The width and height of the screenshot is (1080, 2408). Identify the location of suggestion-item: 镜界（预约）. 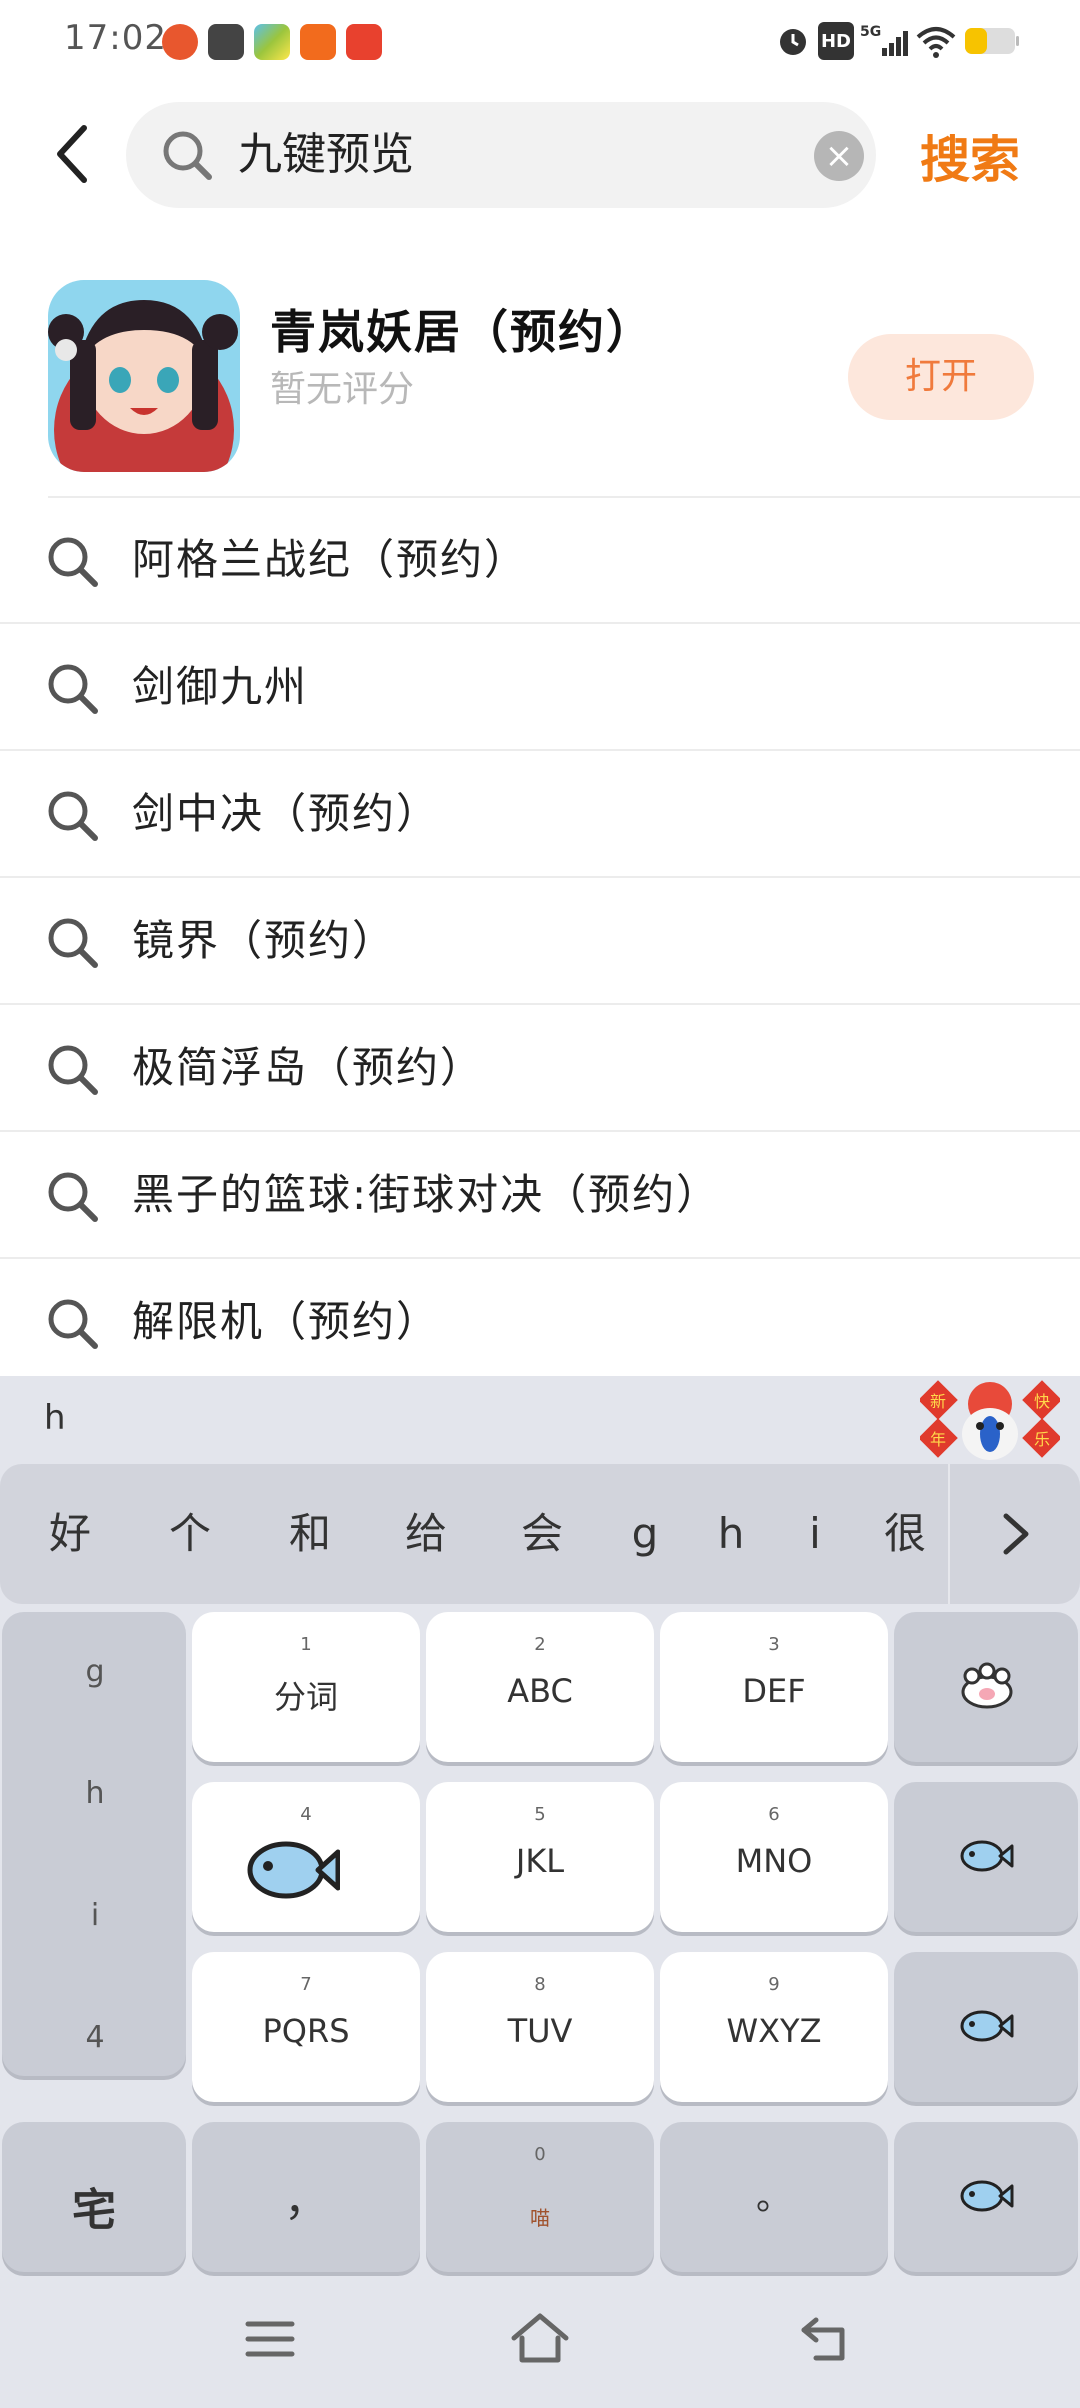
(540, 941).